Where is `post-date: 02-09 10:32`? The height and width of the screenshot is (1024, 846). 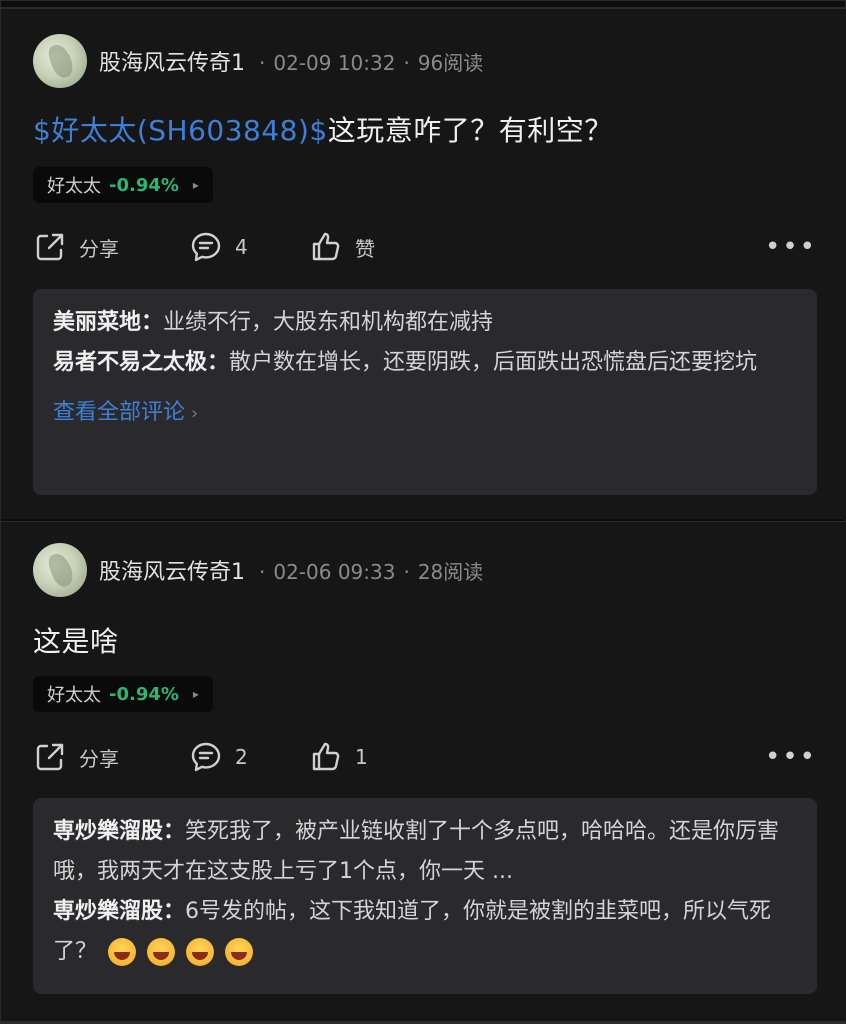
post-date: 02-09 10:32 is located at coordinates (334, 62).